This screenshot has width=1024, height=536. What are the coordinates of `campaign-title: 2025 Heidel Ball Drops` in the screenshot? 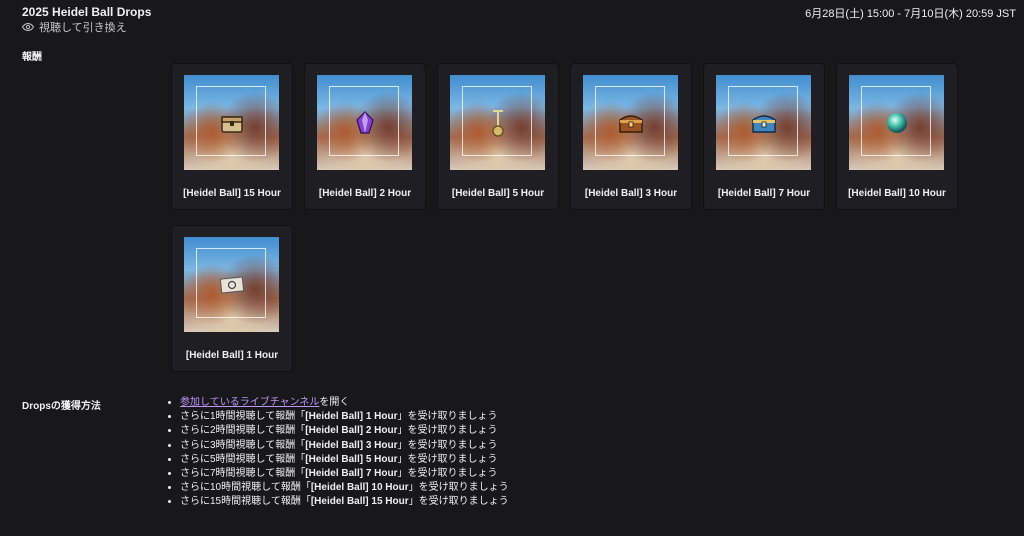 It's located at (87, 12).